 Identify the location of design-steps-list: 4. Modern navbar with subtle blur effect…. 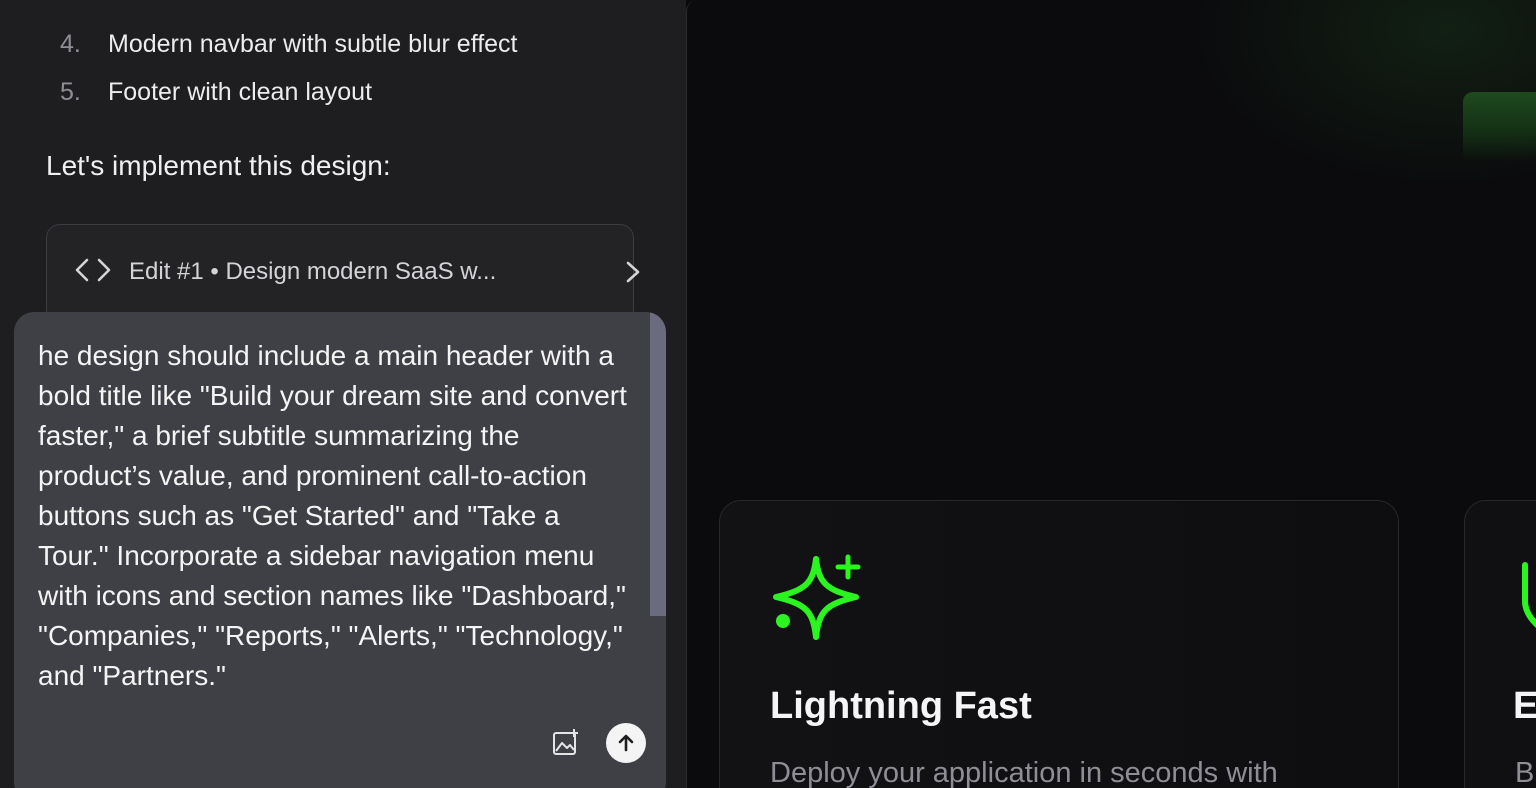
(289, 58).